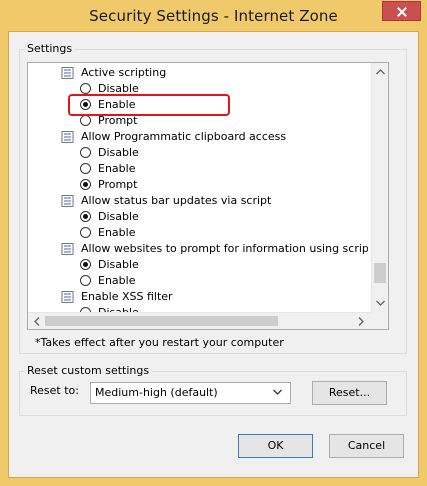  Describe the element at coordinates (124, 72) in the screenshot. I see `setting-category-label: Active scripting` at that location.